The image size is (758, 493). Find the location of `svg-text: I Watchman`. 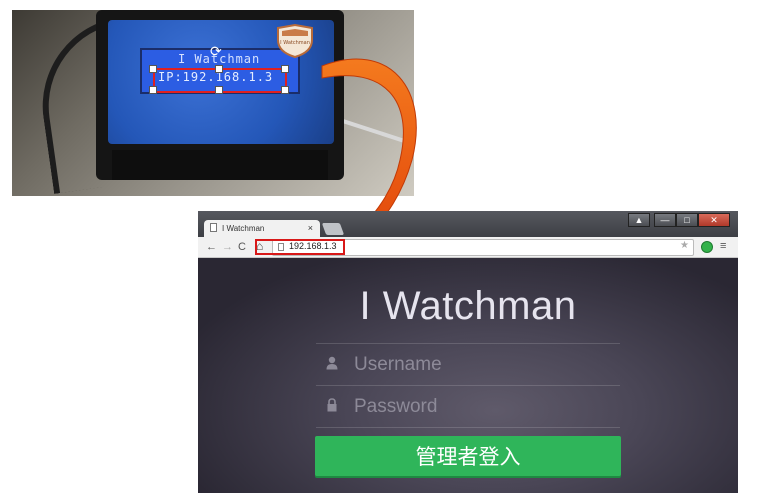

svg-text: I Watchman is located at coordinates (295, 43).